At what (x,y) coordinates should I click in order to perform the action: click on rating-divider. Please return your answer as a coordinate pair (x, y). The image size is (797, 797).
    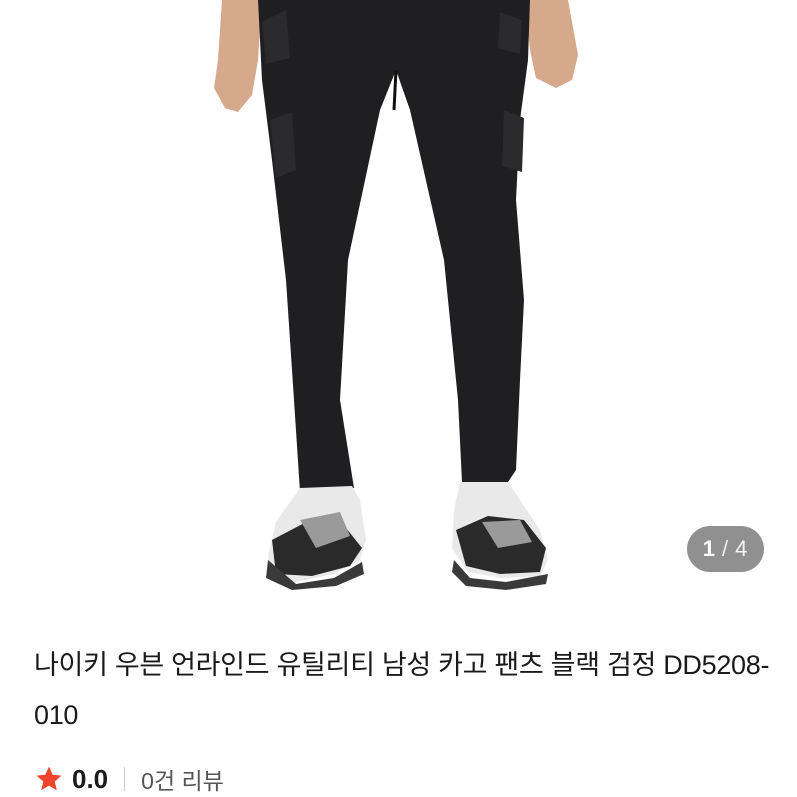
    Looking at the image, I should click on (125, 779).